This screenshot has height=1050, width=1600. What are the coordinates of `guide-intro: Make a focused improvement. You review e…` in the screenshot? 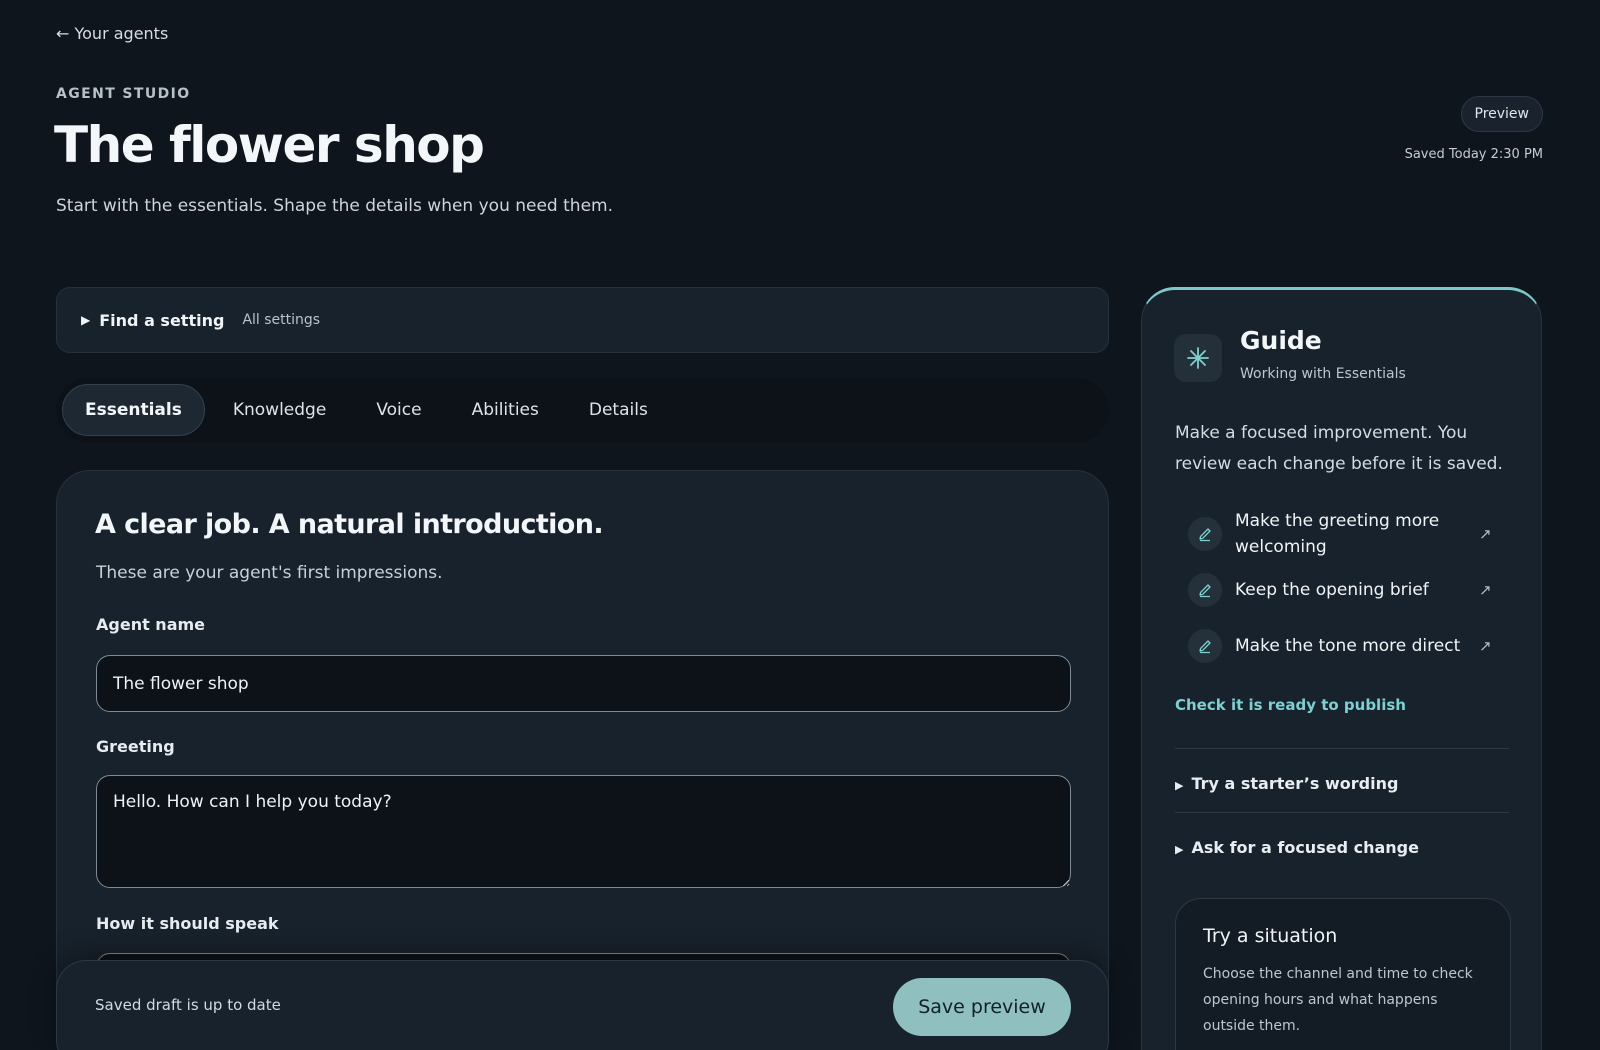 It's located at (1339, 448).